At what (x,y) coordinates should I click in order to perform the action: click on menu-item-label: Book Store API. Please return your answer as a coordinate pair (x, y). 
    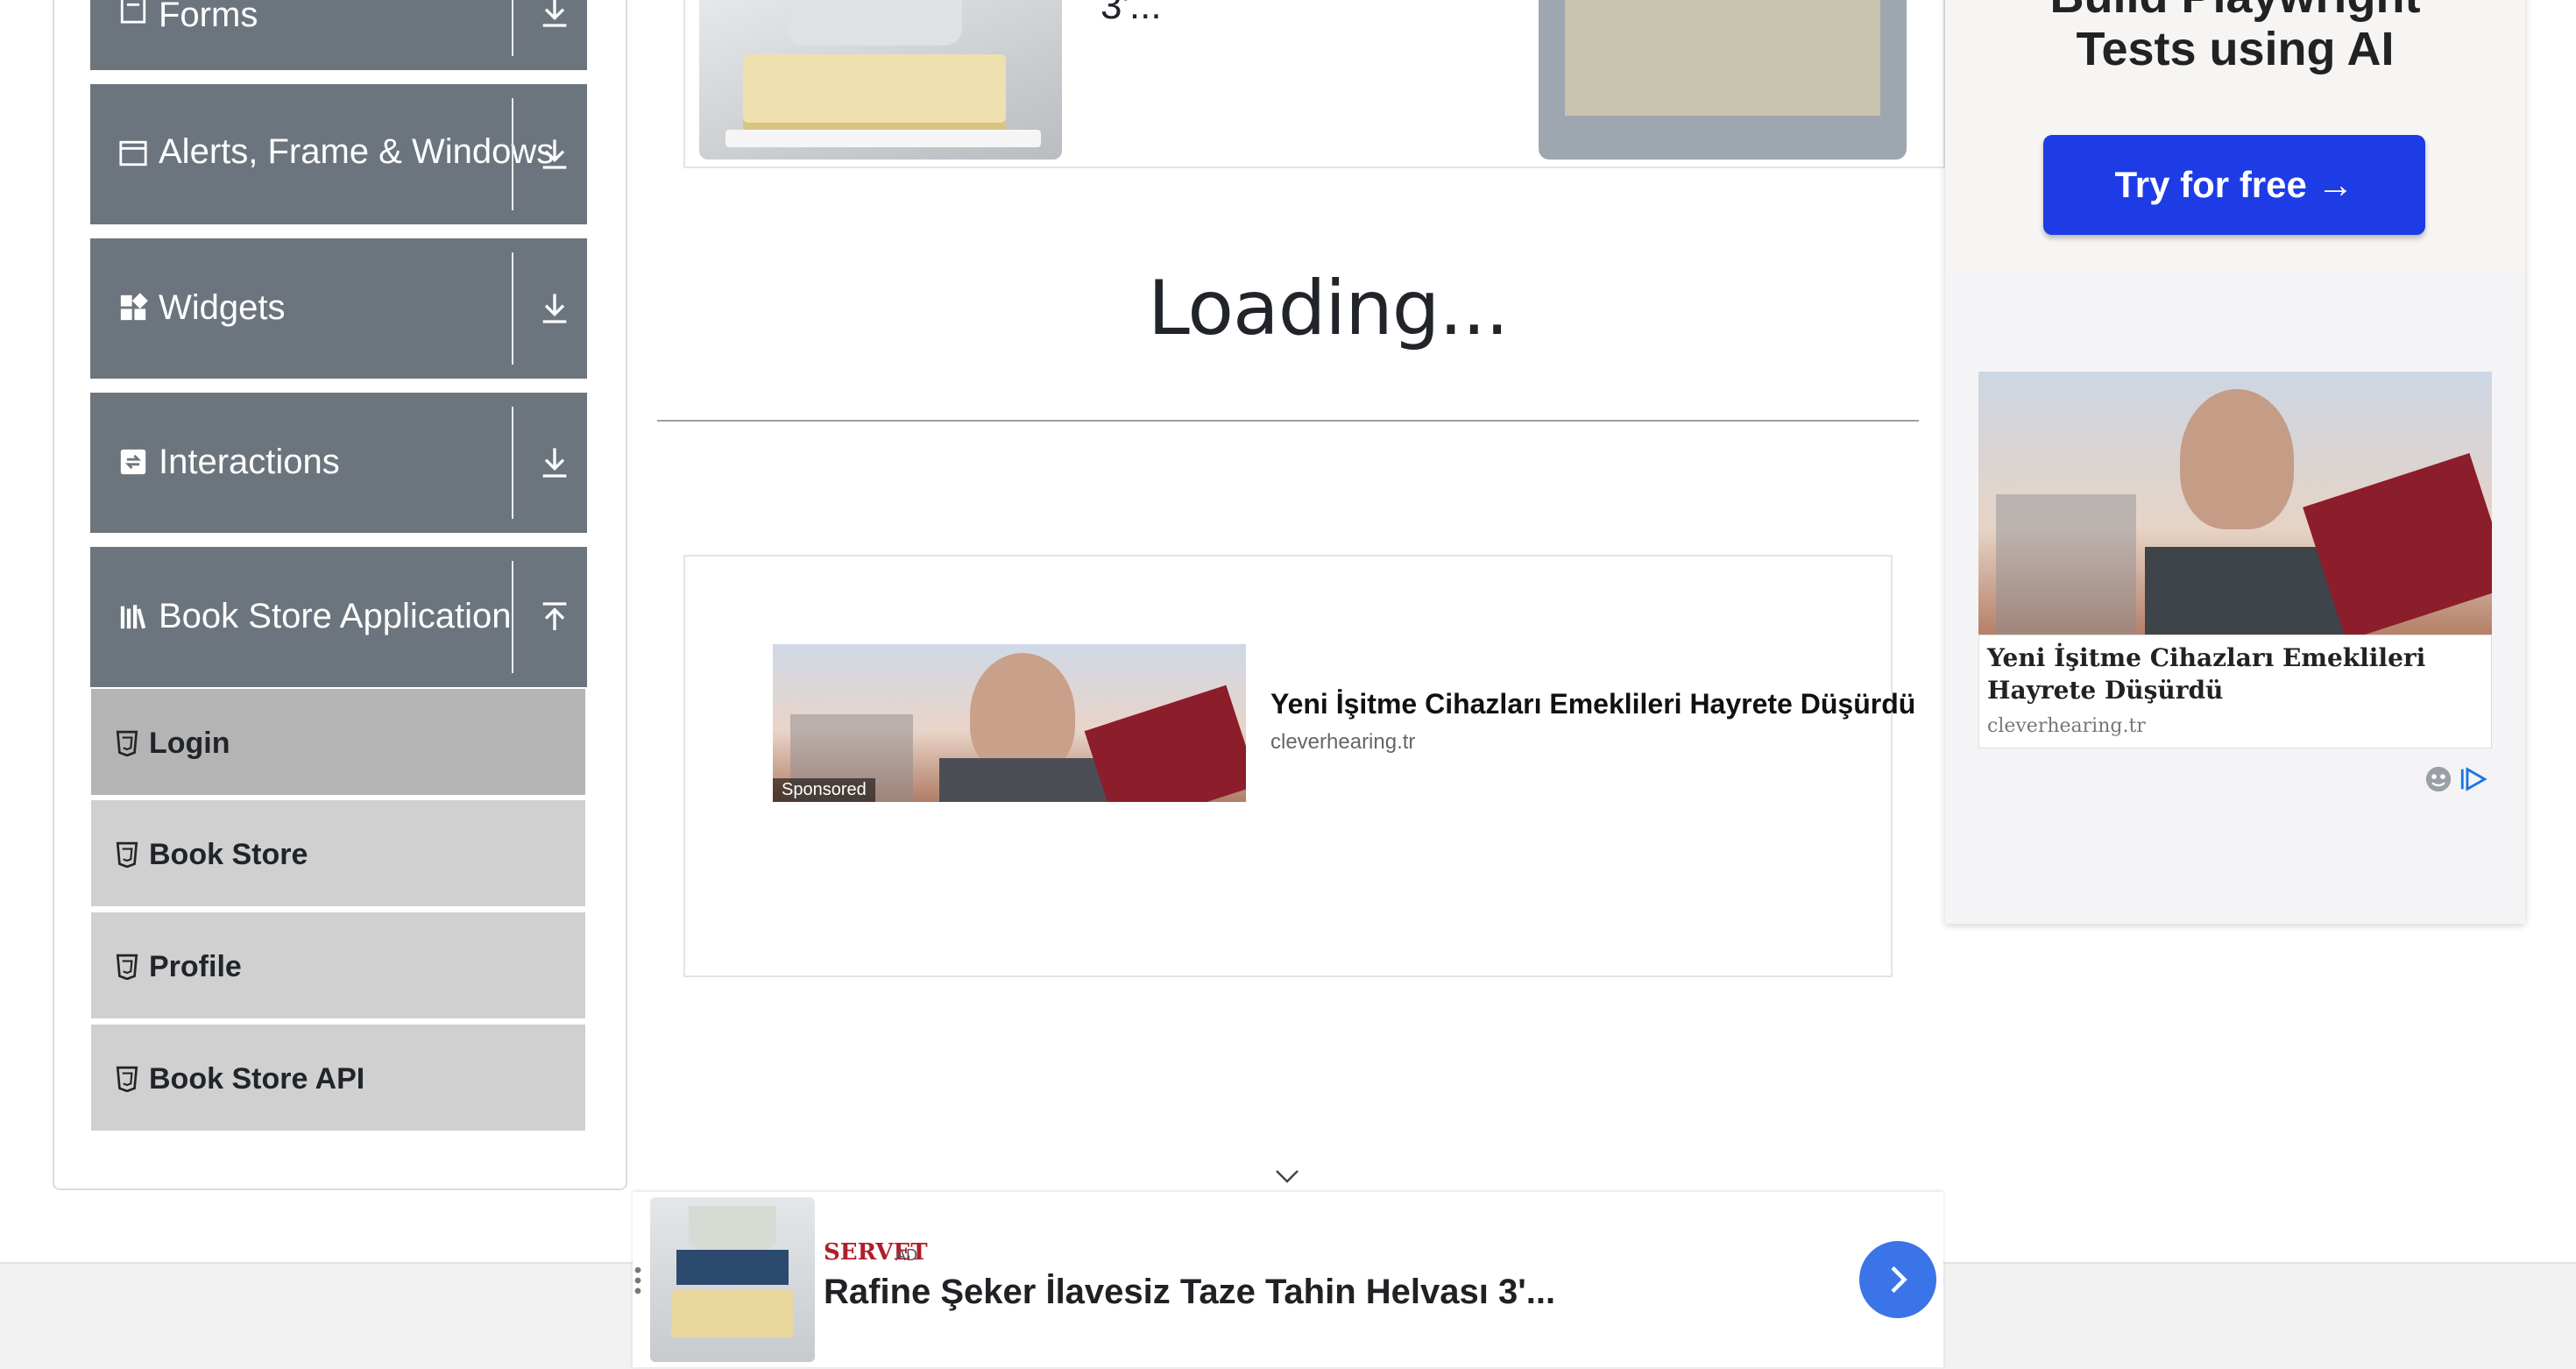
    Looking at the image, I should click on (257, 1079).